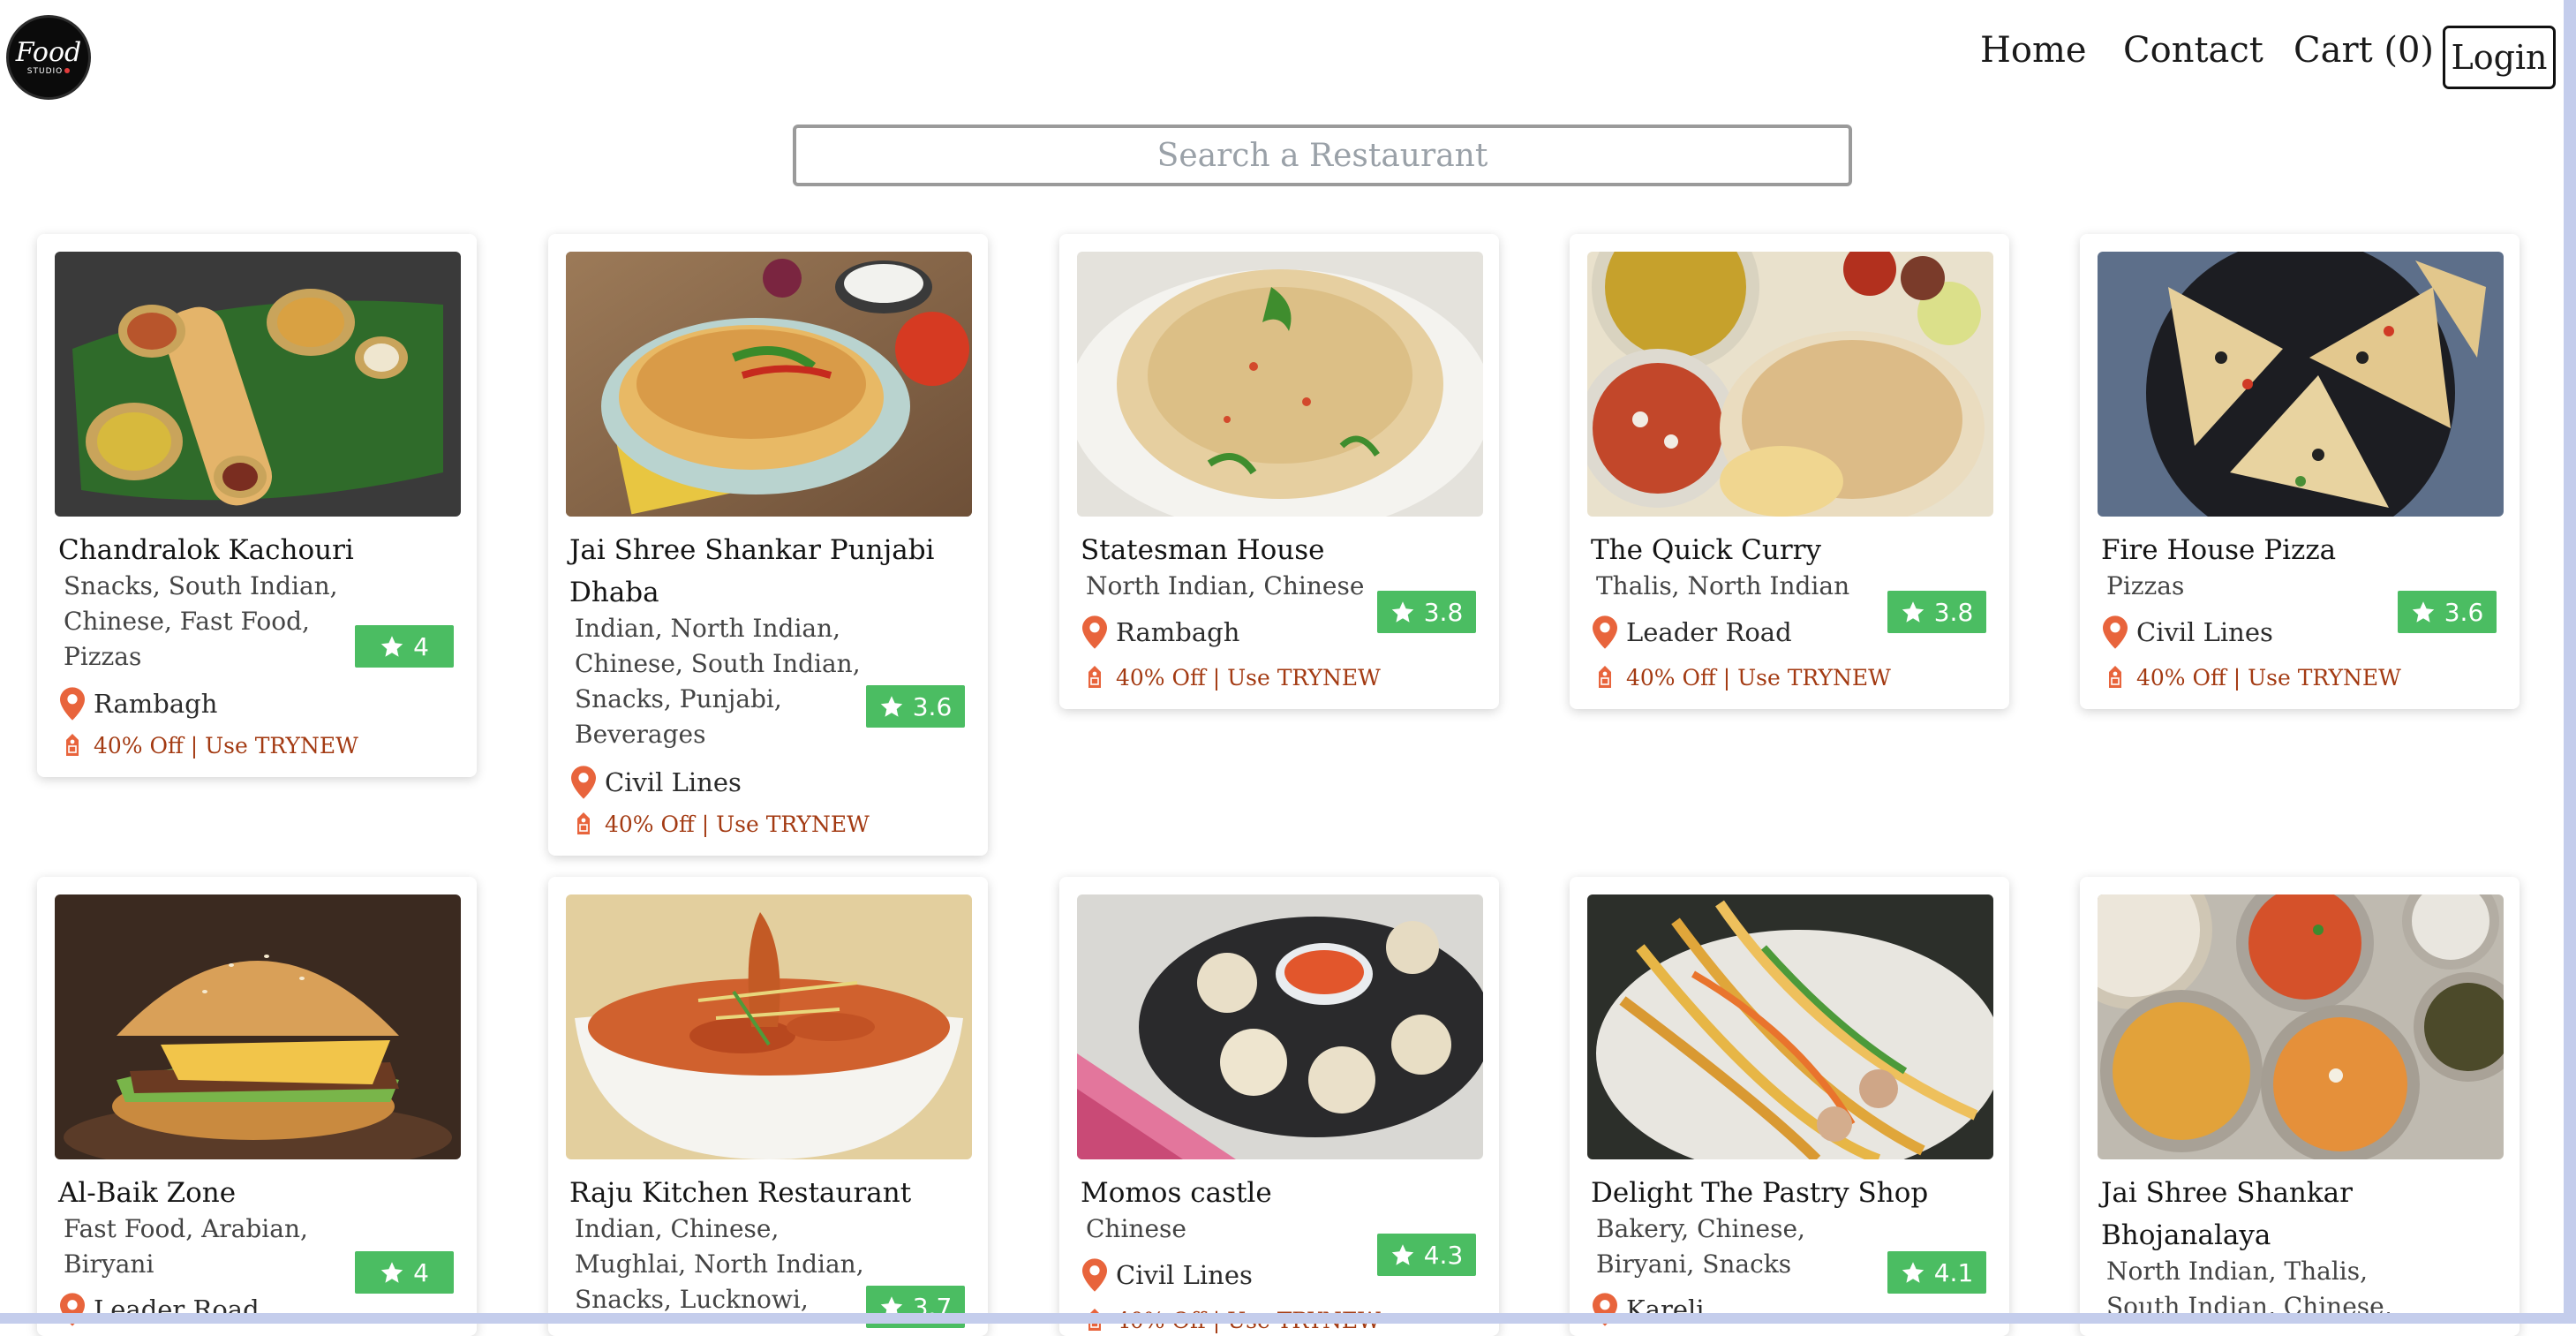  What do you see at coordinates (1136, 1228) in the screenshot?
I see `restaurant-cuisines: Chinese` at bounding box center [1136, 1228].